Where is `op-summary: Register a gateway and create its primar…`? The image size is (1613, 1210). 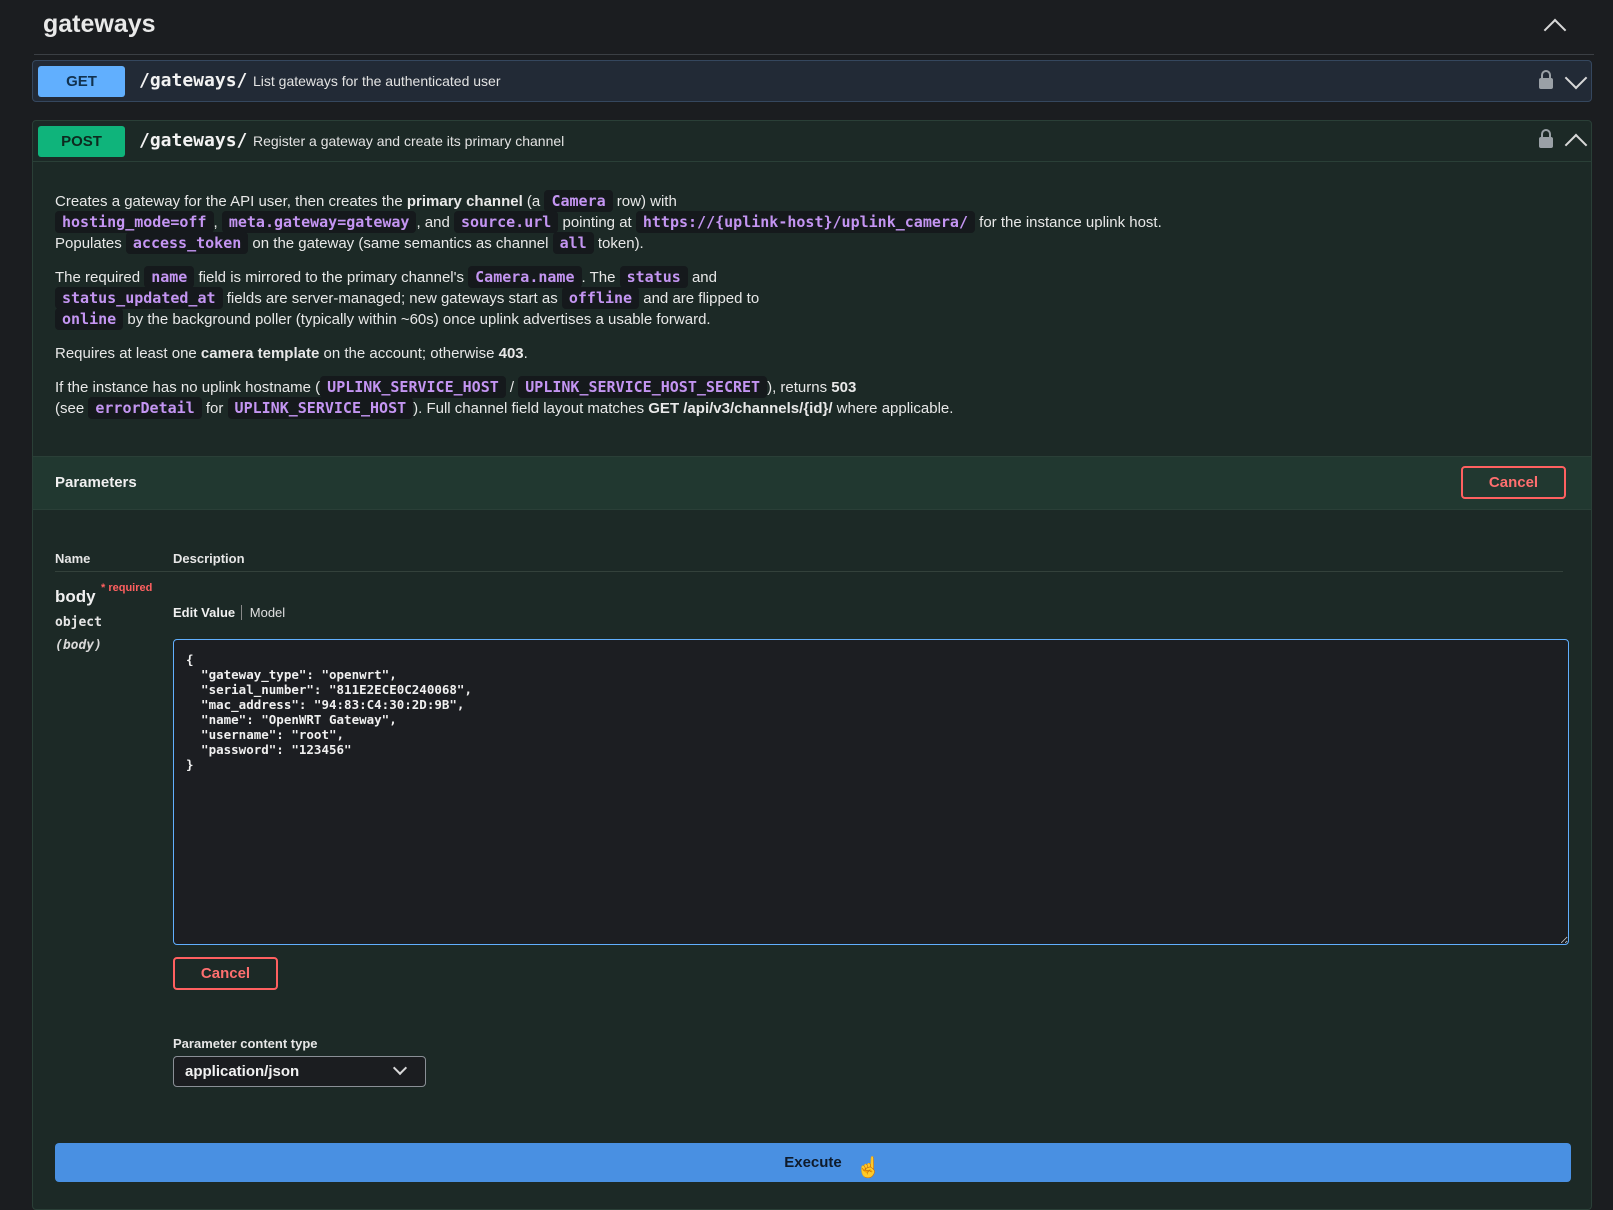
op-summary: Register a gateway and create its primar… is located at coordinates (408, 141).